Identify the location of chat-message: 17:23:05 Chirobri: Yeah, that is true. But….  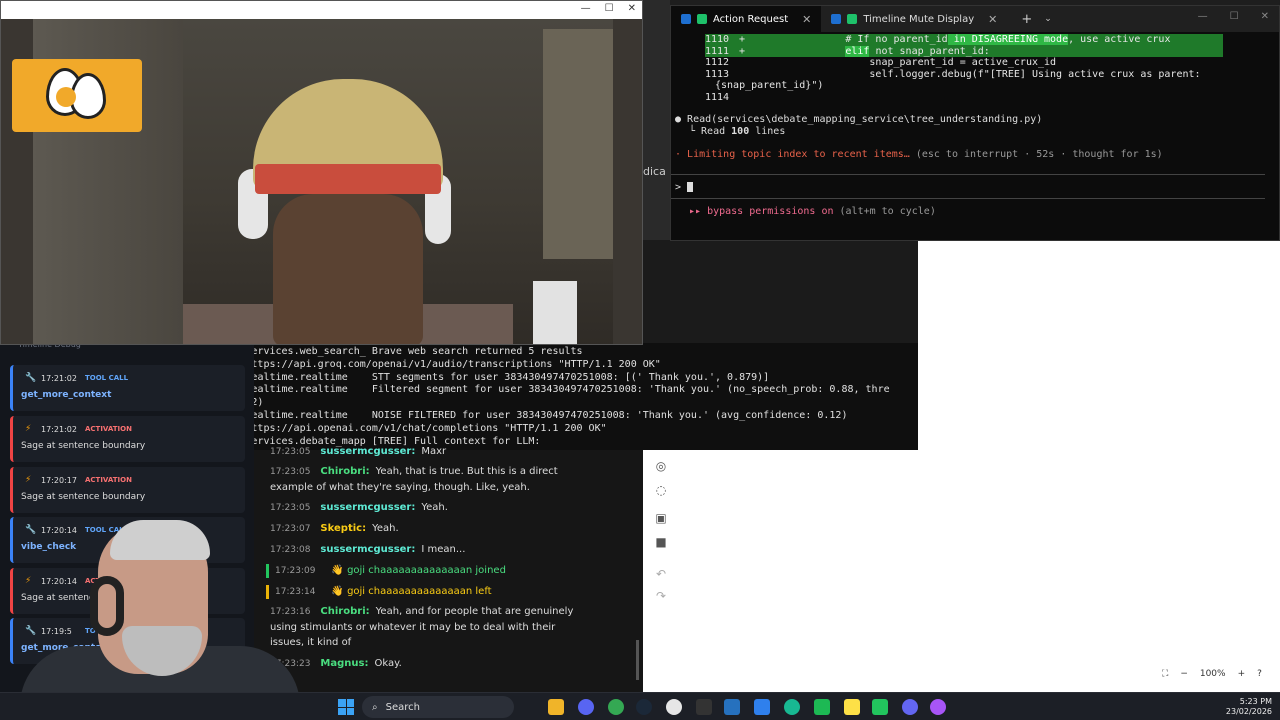
(414, 479).